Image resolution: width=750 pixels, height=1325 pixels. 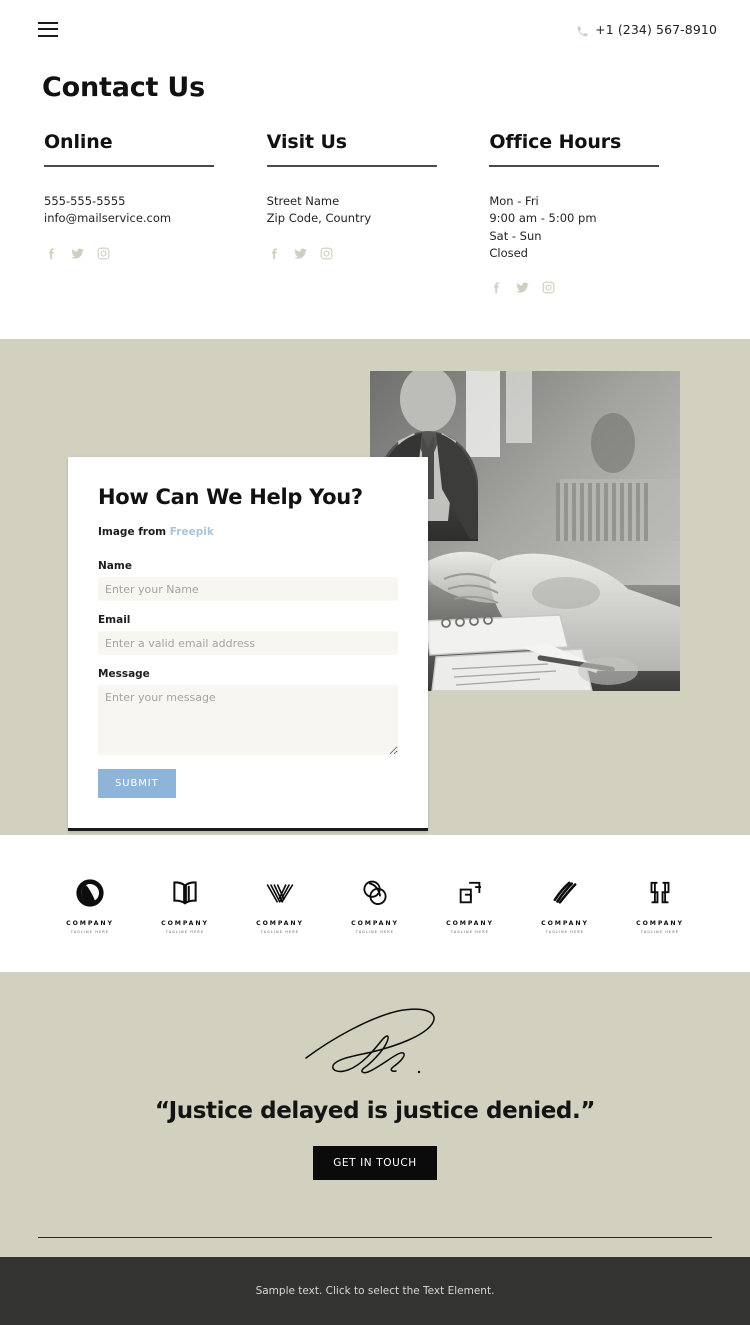 I want to click on column-line: Street Name, so click(x=303, y=201).